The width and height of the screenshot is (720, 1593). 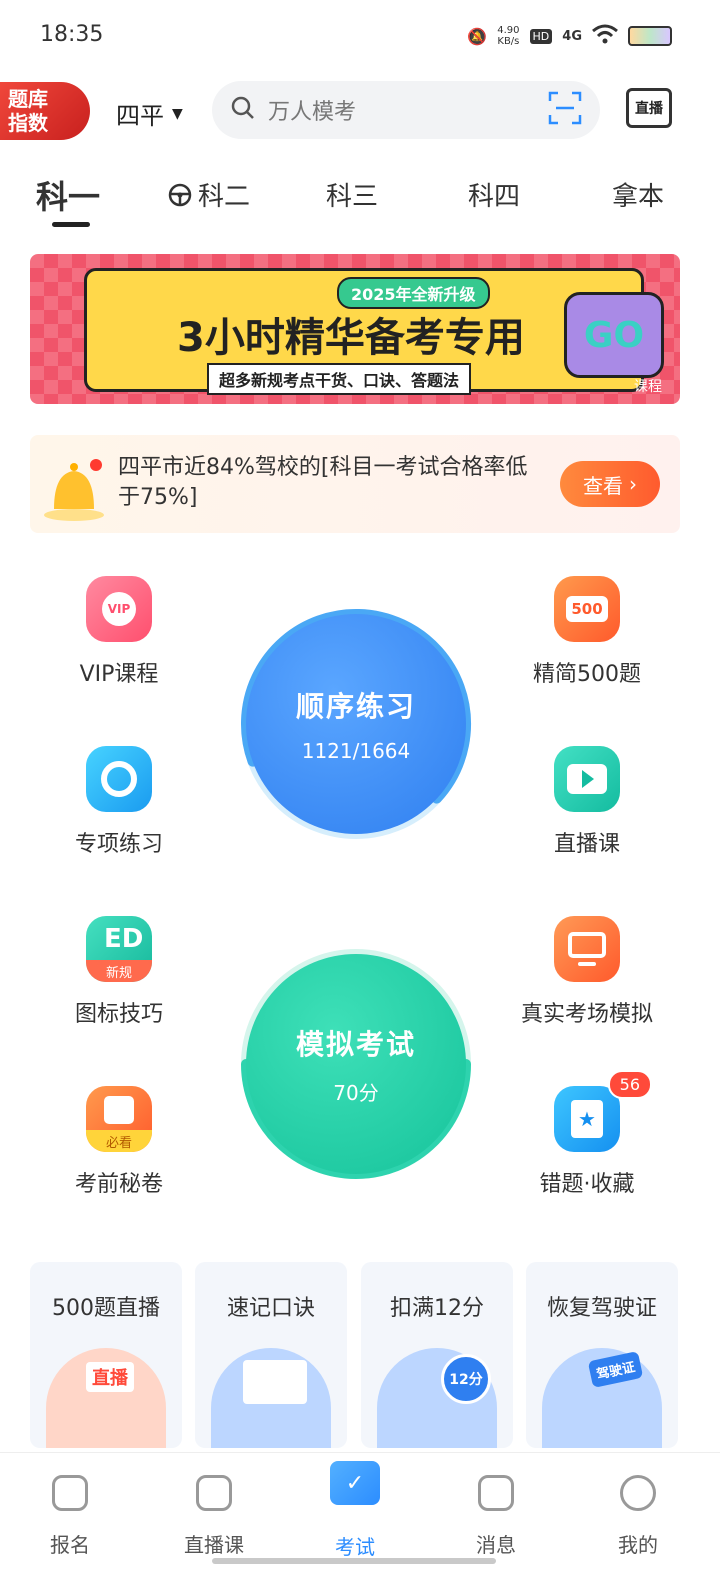 I want to click on vip-course-label: VIP课程, so click(x=119, y=674).